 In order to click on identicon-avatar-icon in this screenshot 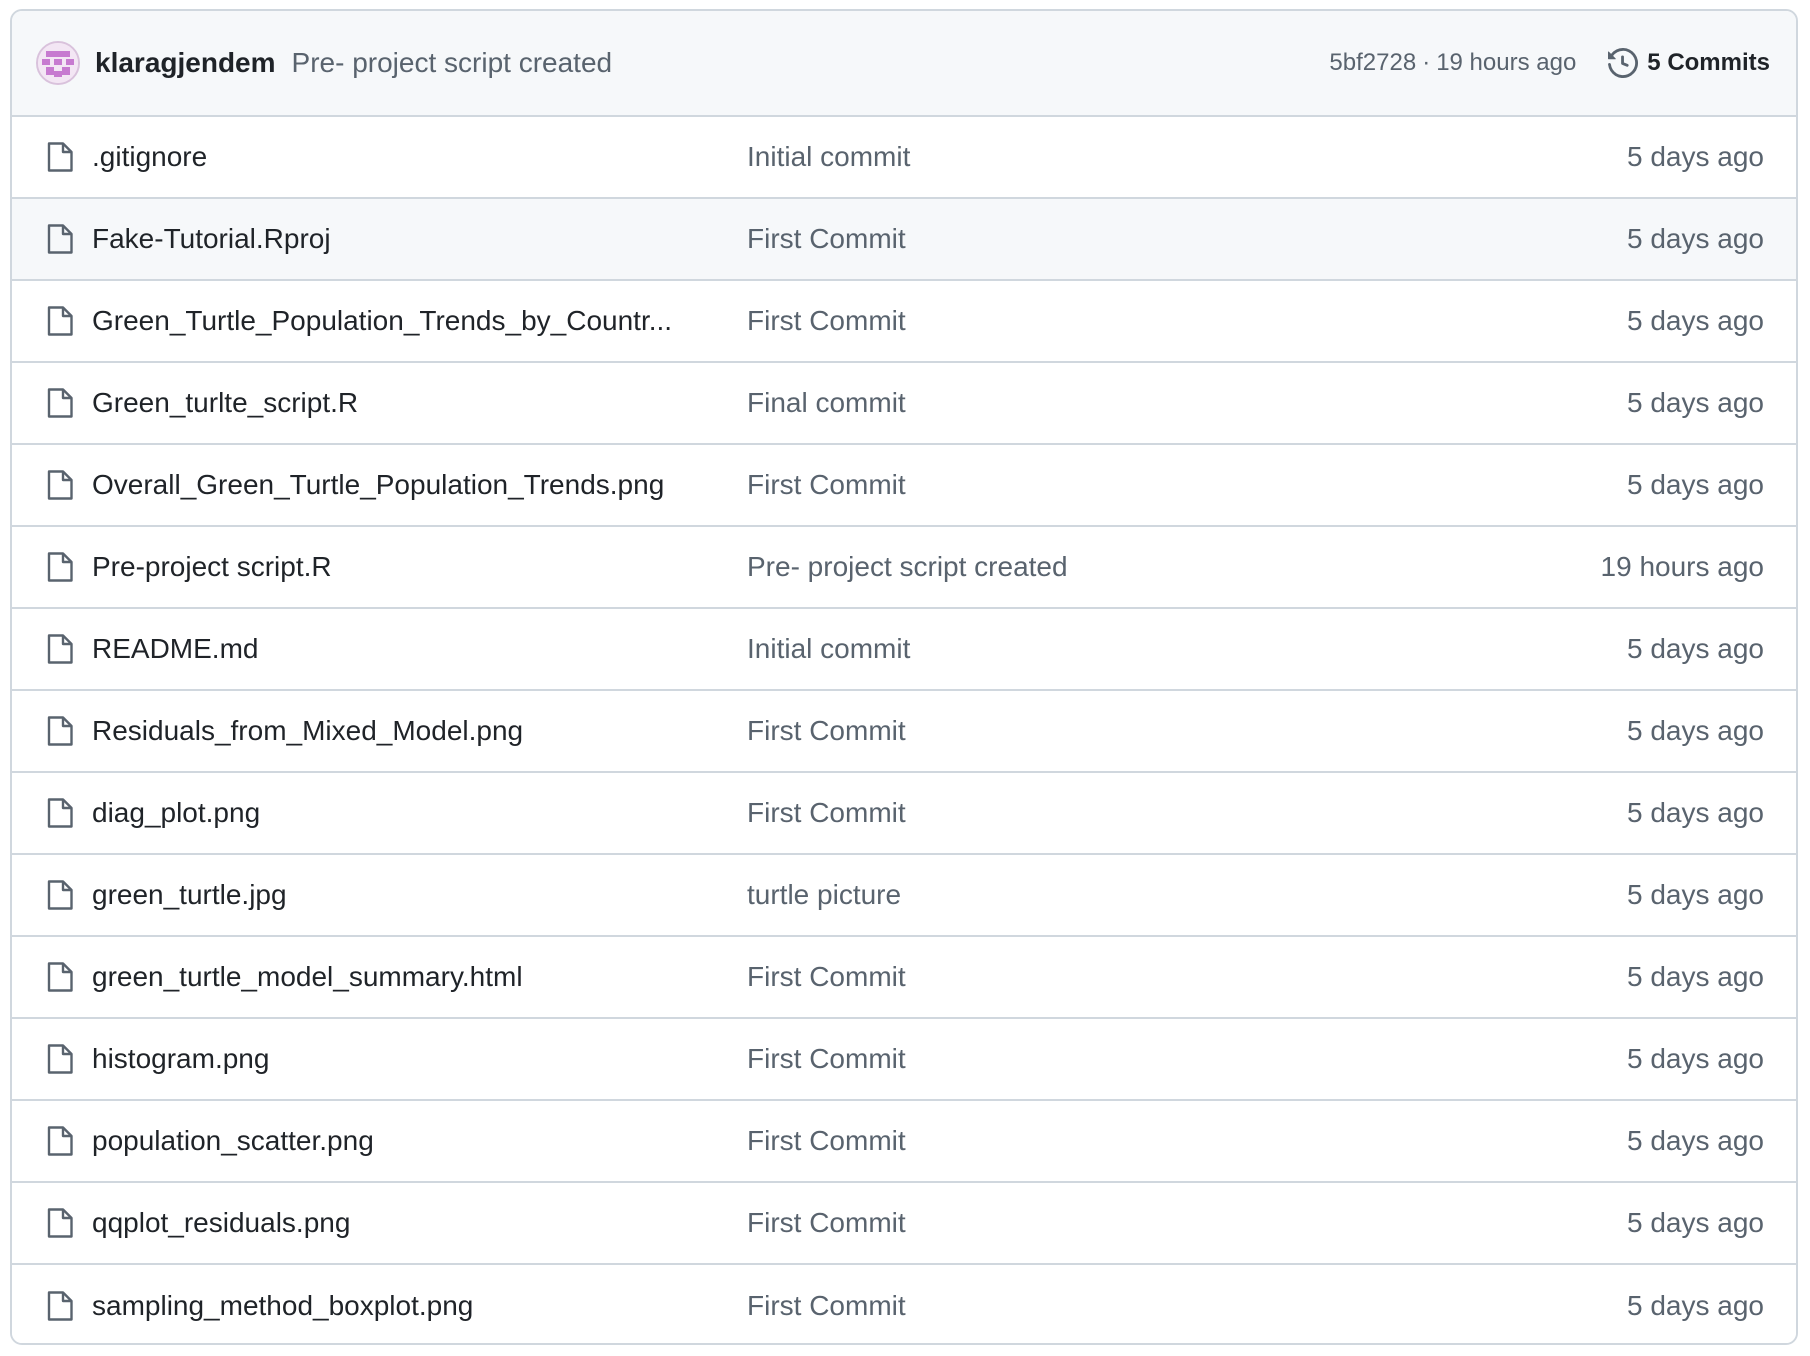, I will do `click(58, 63)`.